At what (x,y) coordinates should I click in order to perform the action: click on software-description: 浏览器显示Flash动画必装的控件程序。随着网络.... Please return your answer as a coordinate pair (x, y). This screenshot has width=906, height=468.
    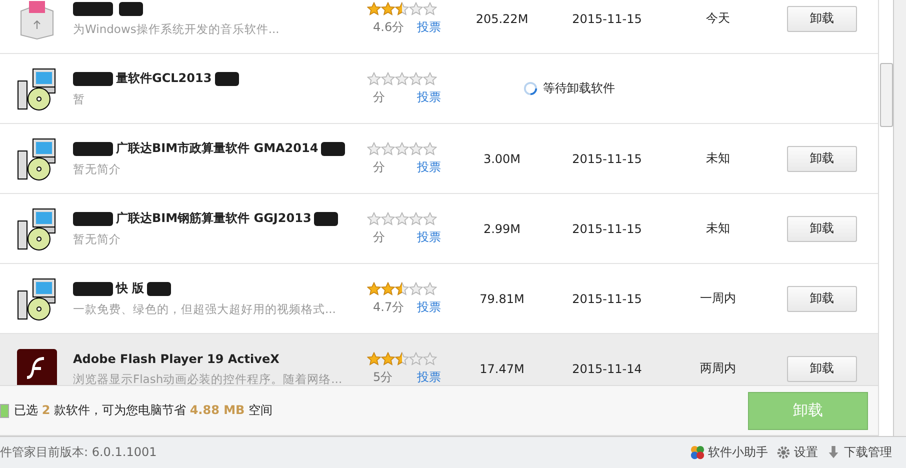
    Looking at the image, I should click on (208, 379).